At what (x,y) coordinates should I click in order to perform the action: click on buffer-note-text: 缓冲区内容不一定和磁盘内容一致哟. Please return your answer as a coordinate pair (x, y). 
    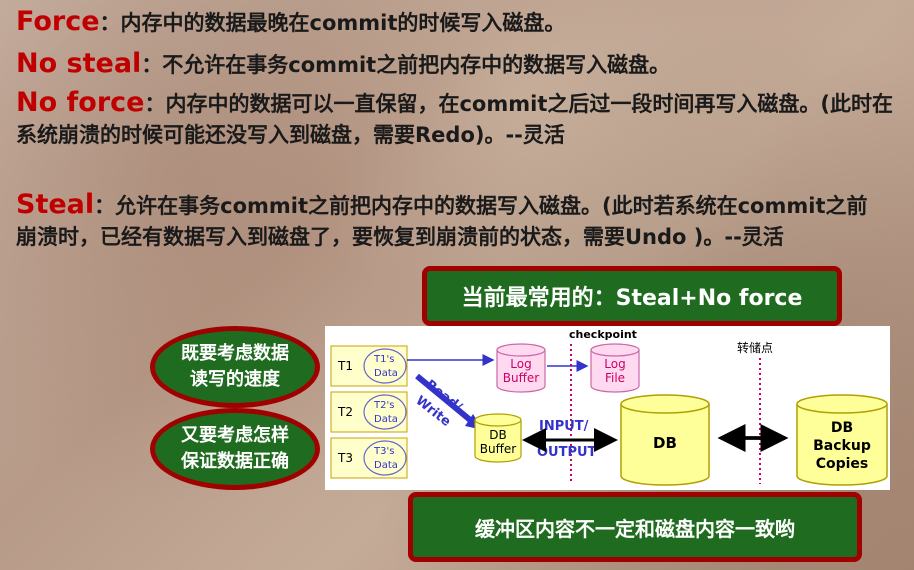
    Looking at the image, I should click on (635, 528).